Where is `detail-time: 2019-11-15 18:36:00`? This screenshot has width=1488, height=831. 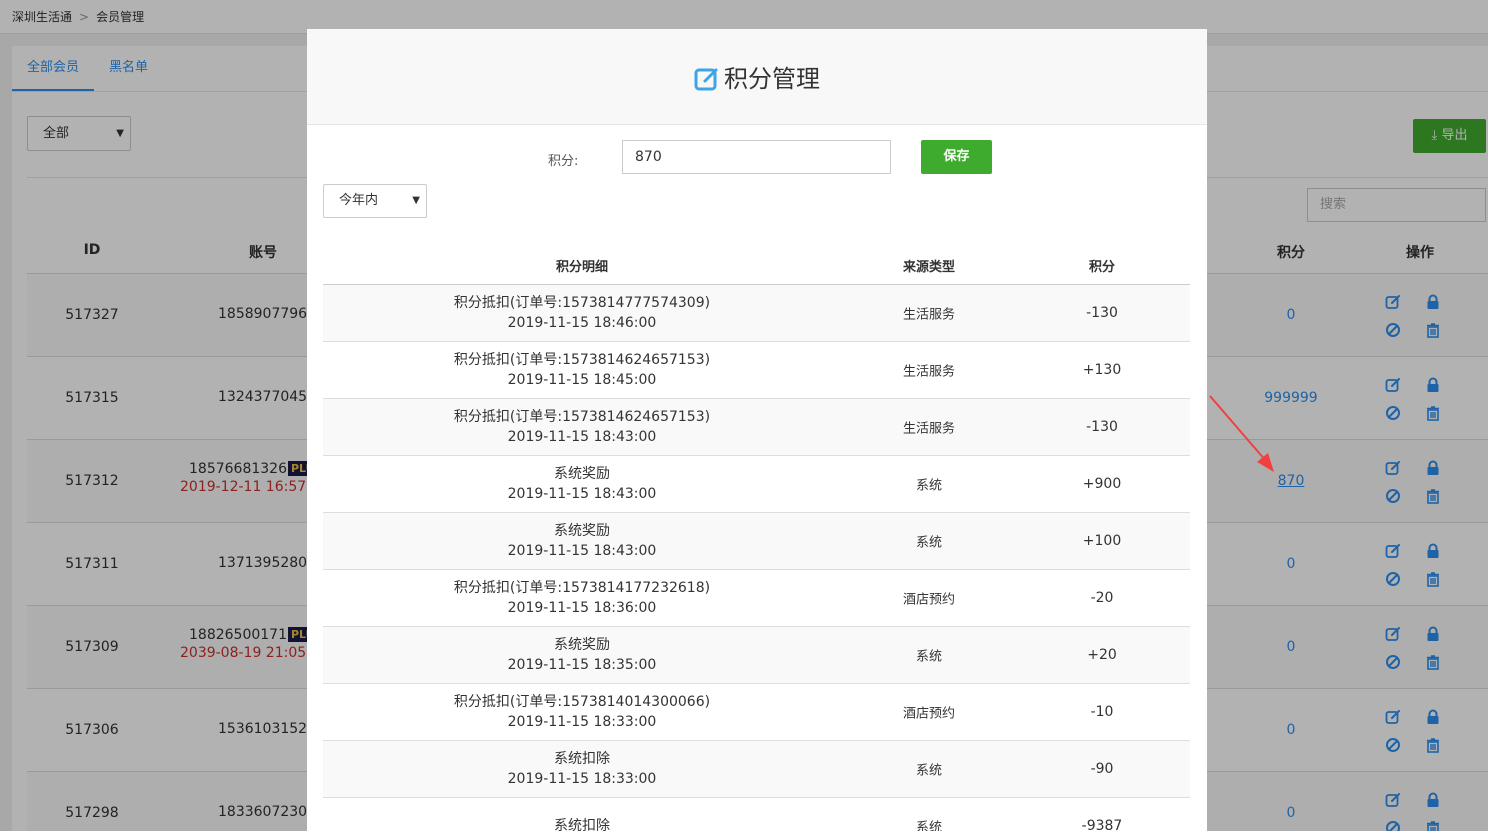 detail-time: 2019-11-15 18:36:00 is located at coordinates (582, 608).